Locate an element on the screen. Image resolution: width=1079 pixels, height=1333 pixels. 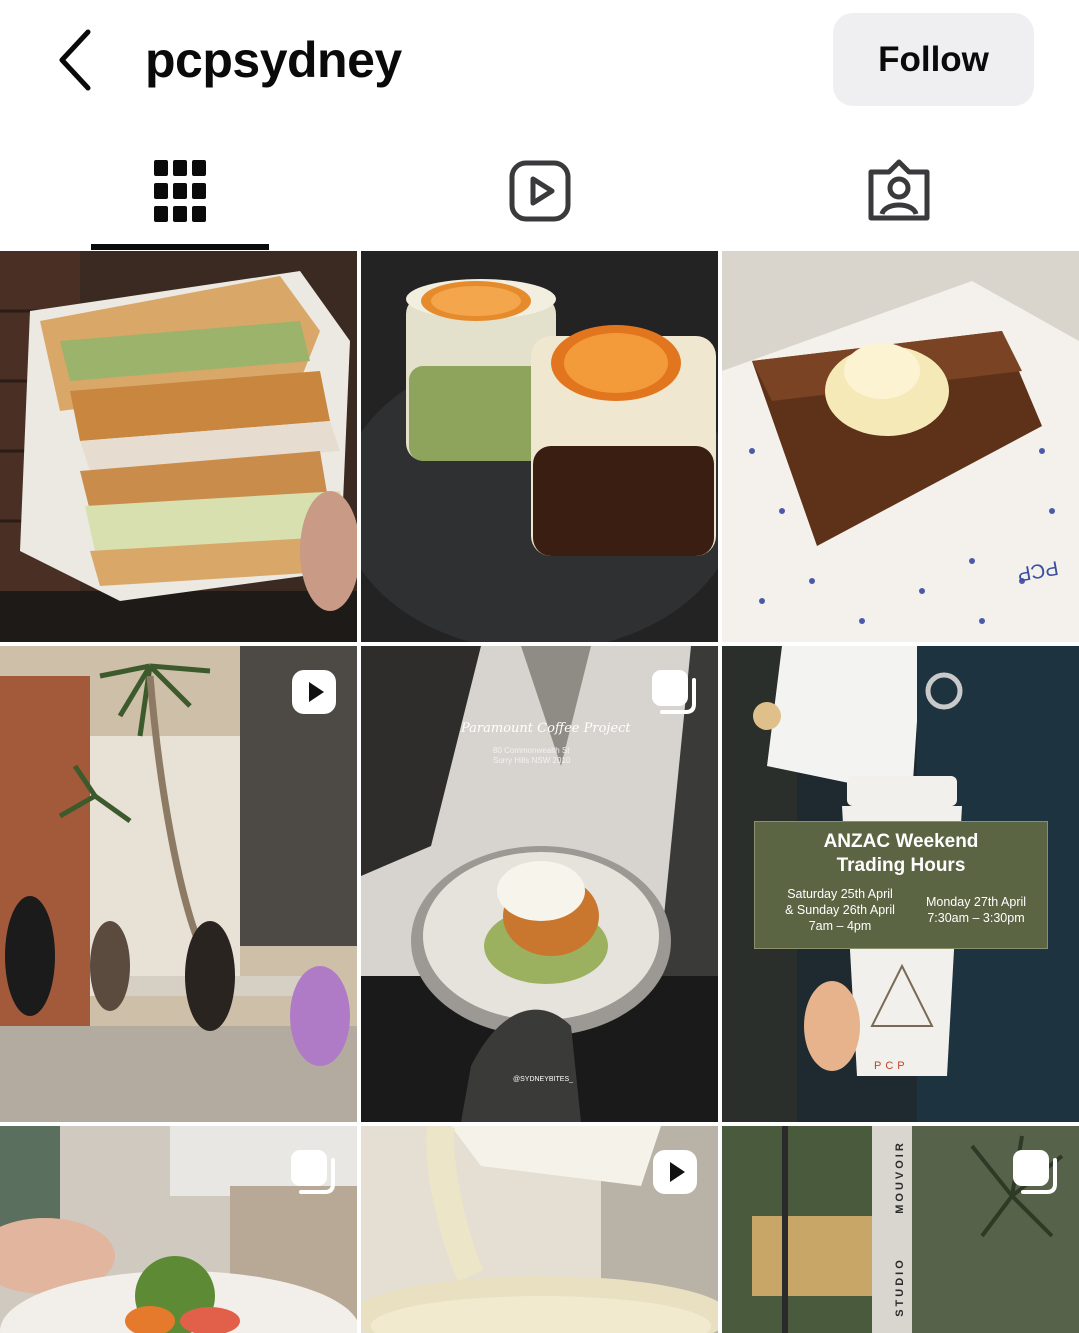
follow-button: Follow is located at coordinates (933, 59).